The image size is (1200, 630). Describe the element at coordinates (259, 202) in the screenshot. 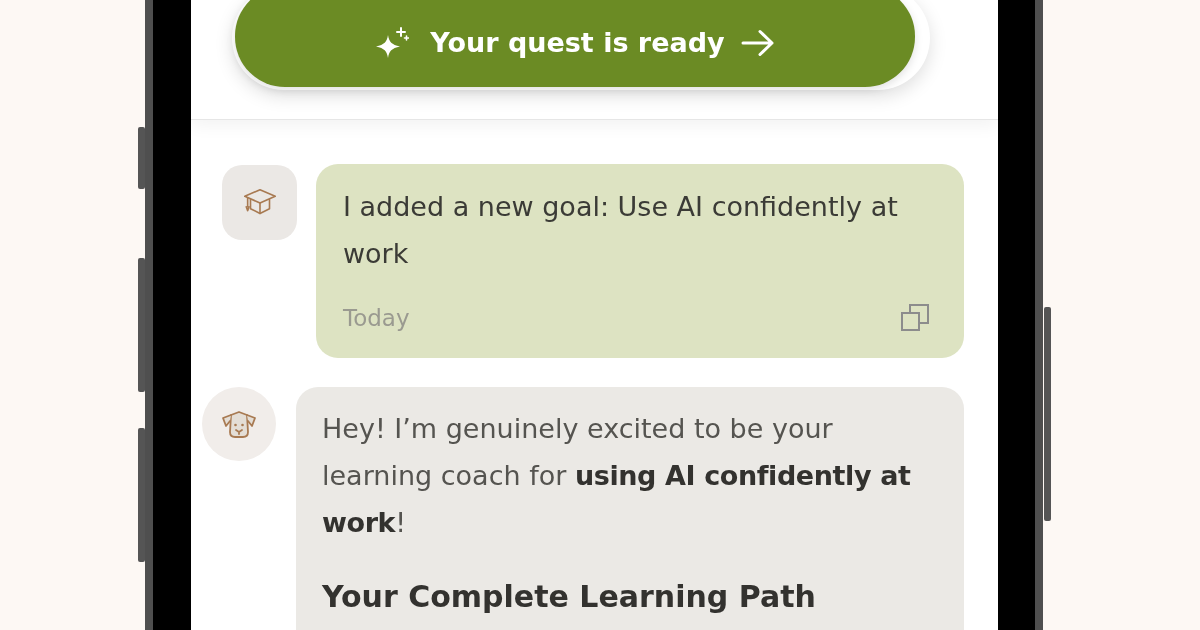

I see `graduation-cap-icon` at that location.